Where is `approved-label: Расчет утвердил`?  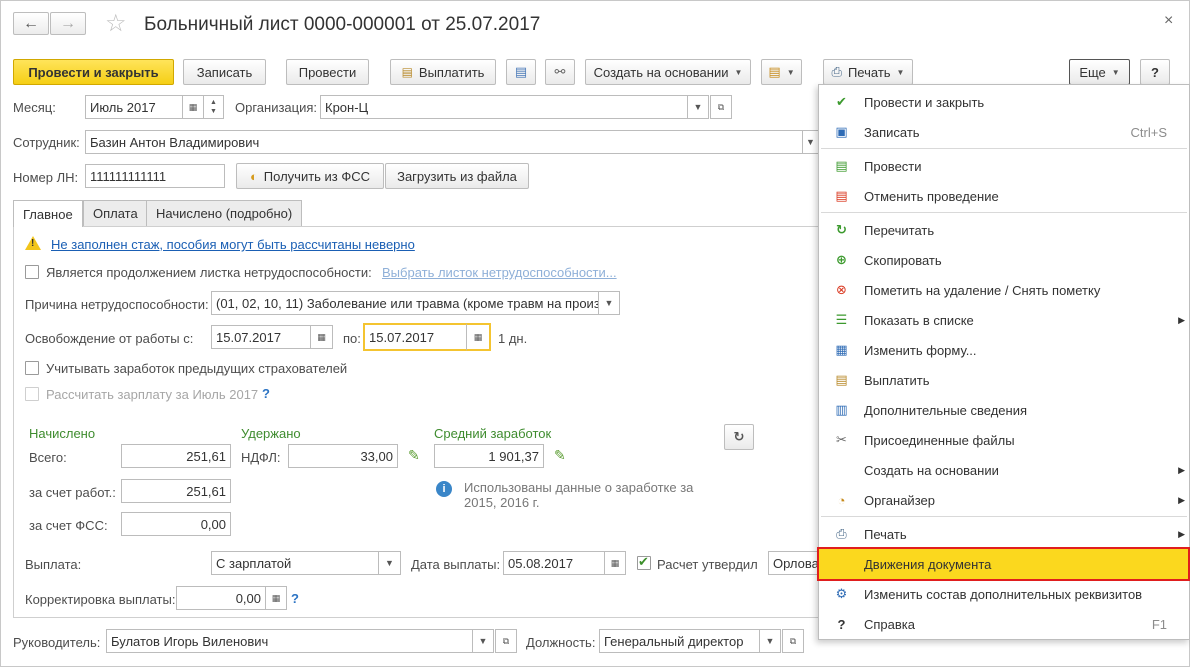
approved-label: Расчет утвердил is located at coordinates (707, 564).